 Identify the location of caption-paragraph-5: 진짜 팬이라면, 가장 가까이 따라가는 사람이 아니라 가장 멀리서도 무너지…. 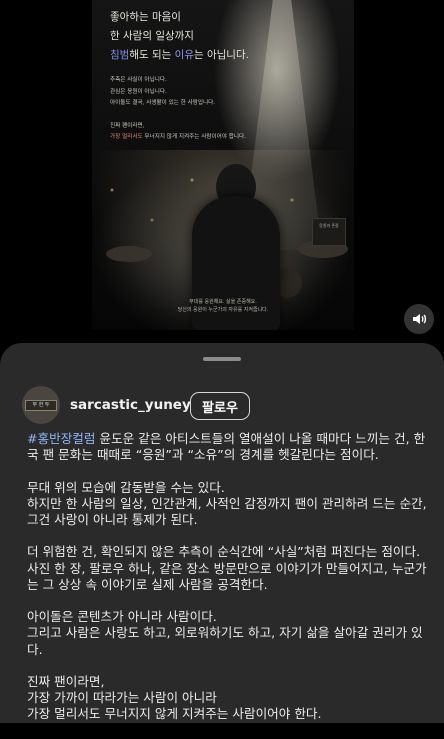
(174, 697).